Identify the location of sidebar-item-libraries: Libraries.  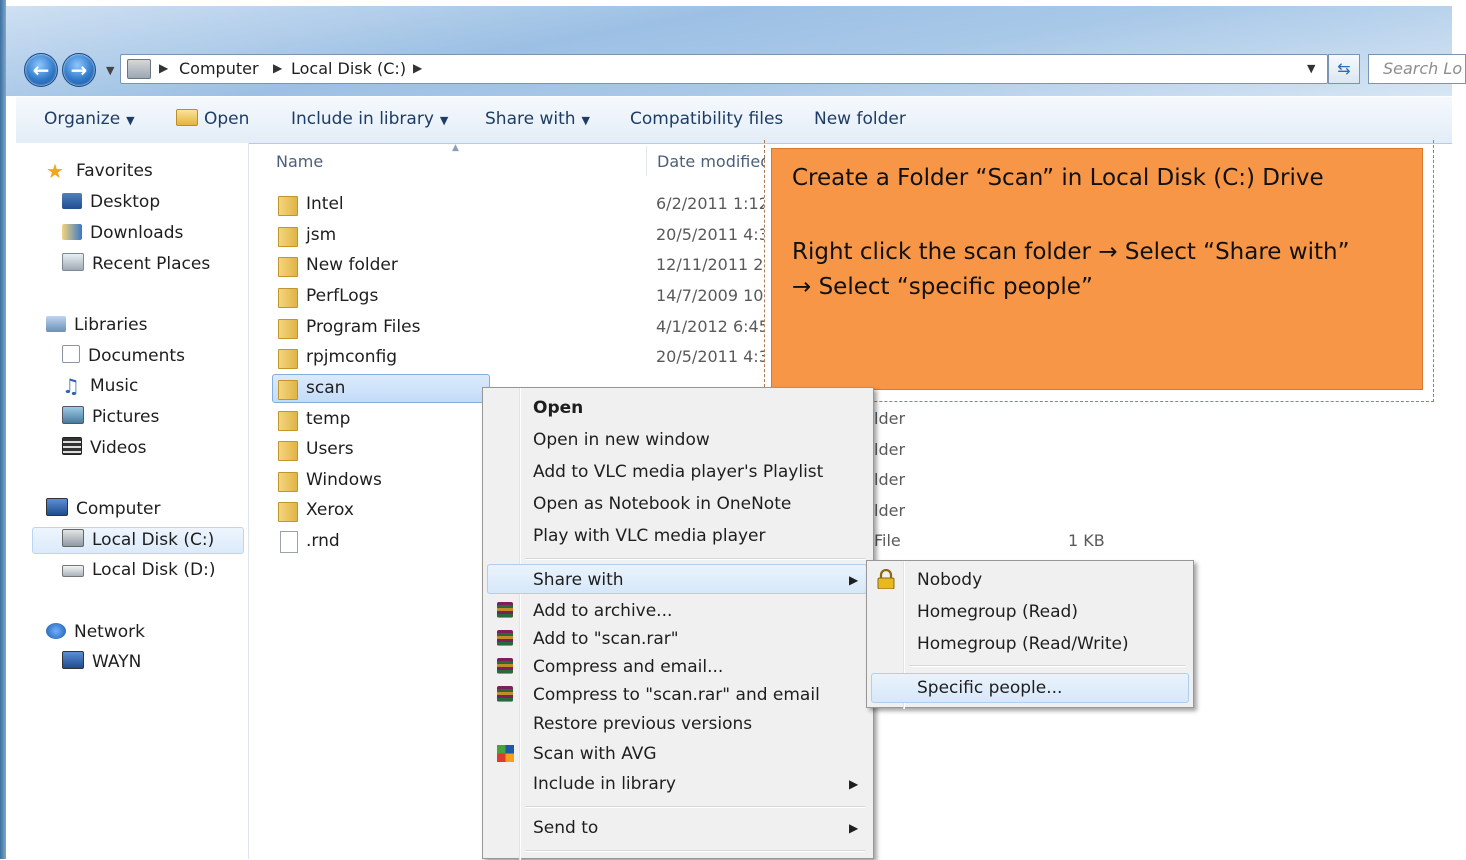
(96, 325).